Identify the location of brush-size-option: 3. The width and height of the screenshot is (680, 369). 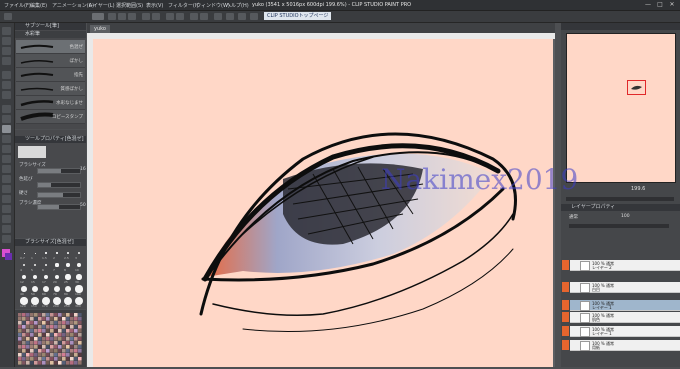
(79, 254).